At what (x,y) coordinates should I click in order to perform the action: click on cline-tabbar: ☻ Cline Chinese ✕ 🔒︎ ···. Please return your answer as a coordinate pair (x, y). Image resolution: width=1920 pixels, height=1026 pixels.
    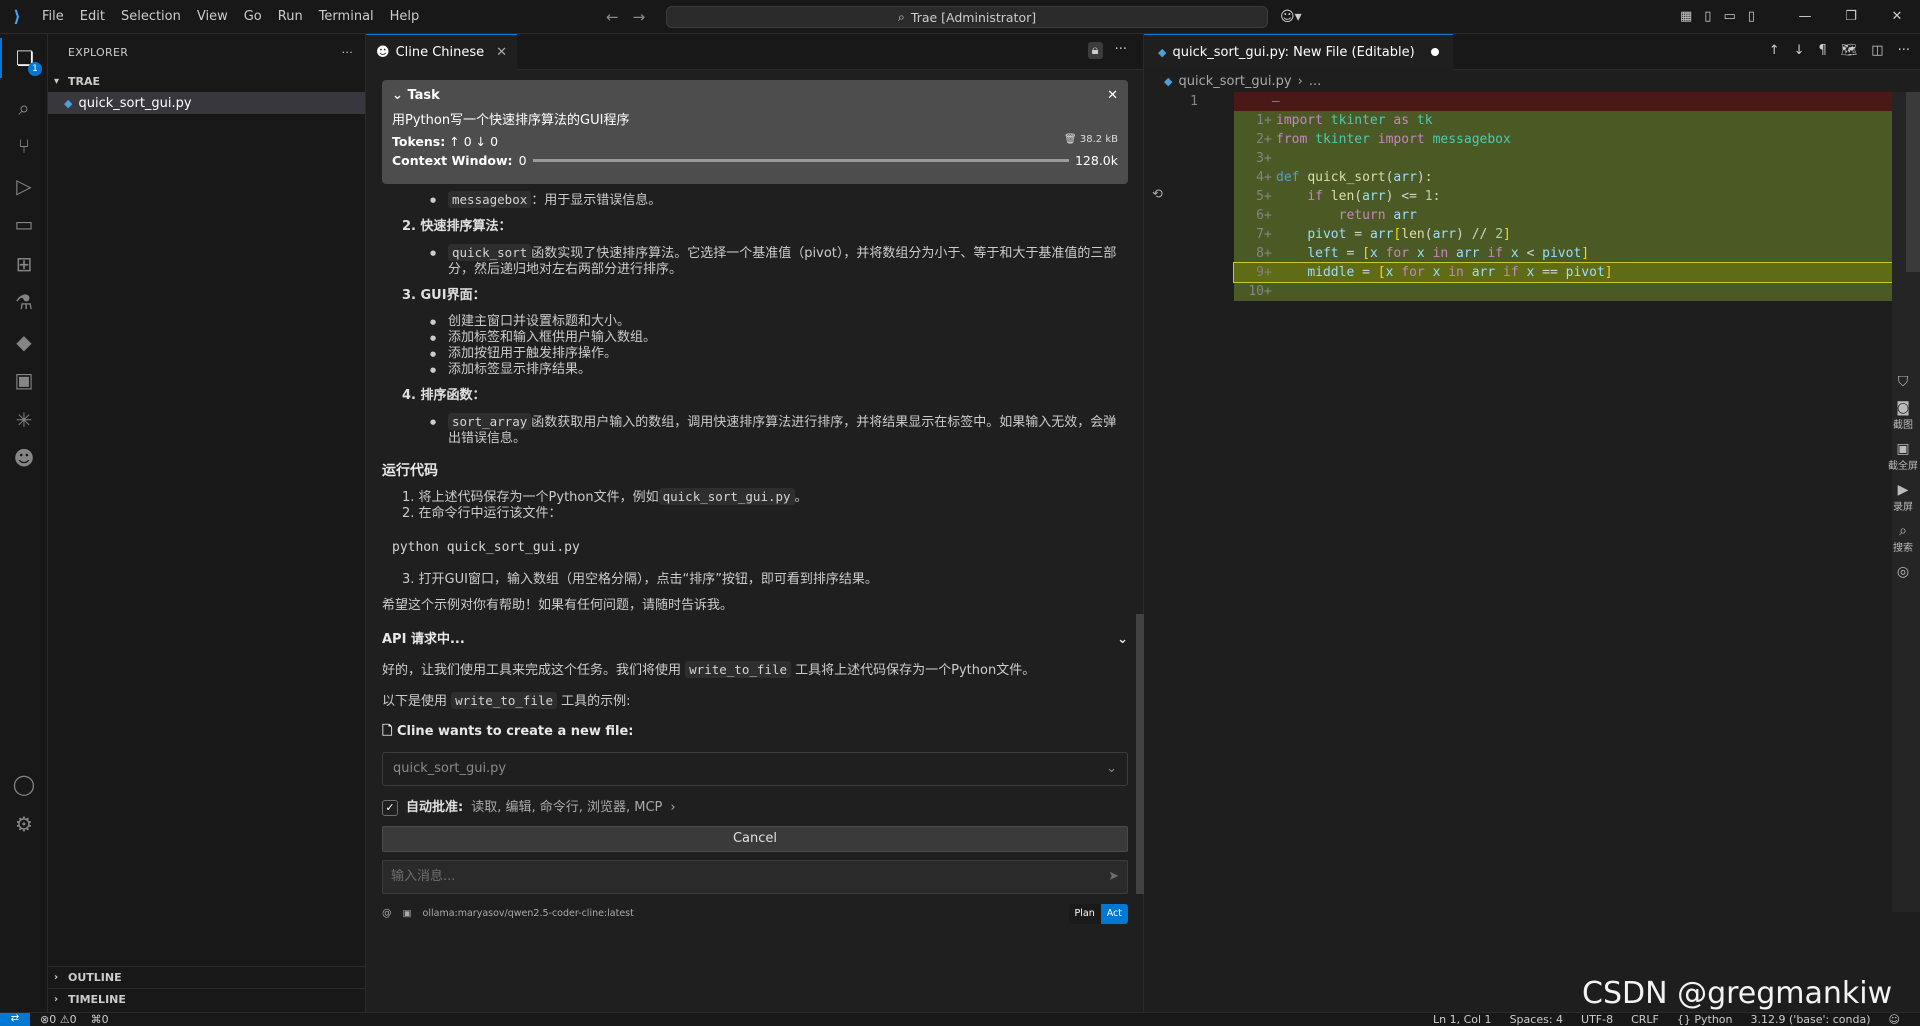
    Looking at the image, I should click on (754, 51).